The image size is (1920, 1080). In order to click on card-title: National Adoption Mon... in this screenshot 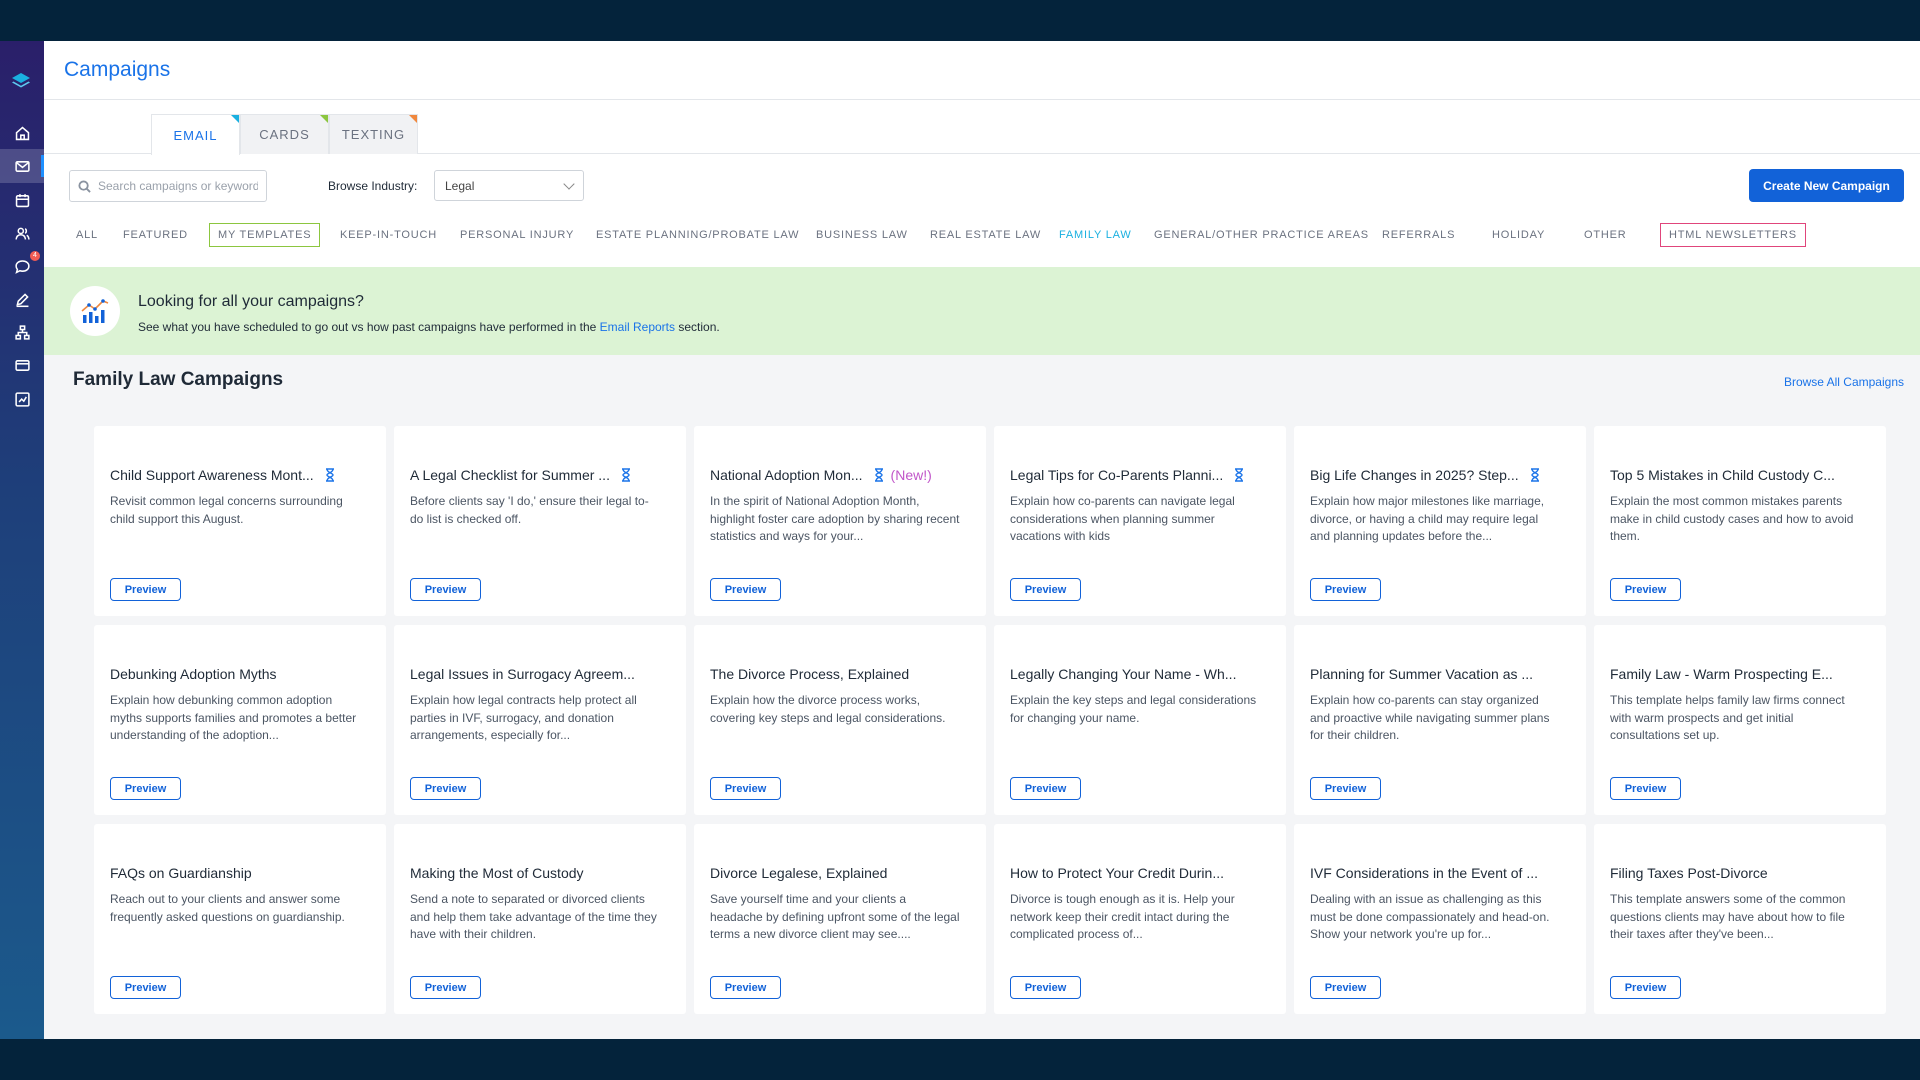, I will do `click(786, 475)`.